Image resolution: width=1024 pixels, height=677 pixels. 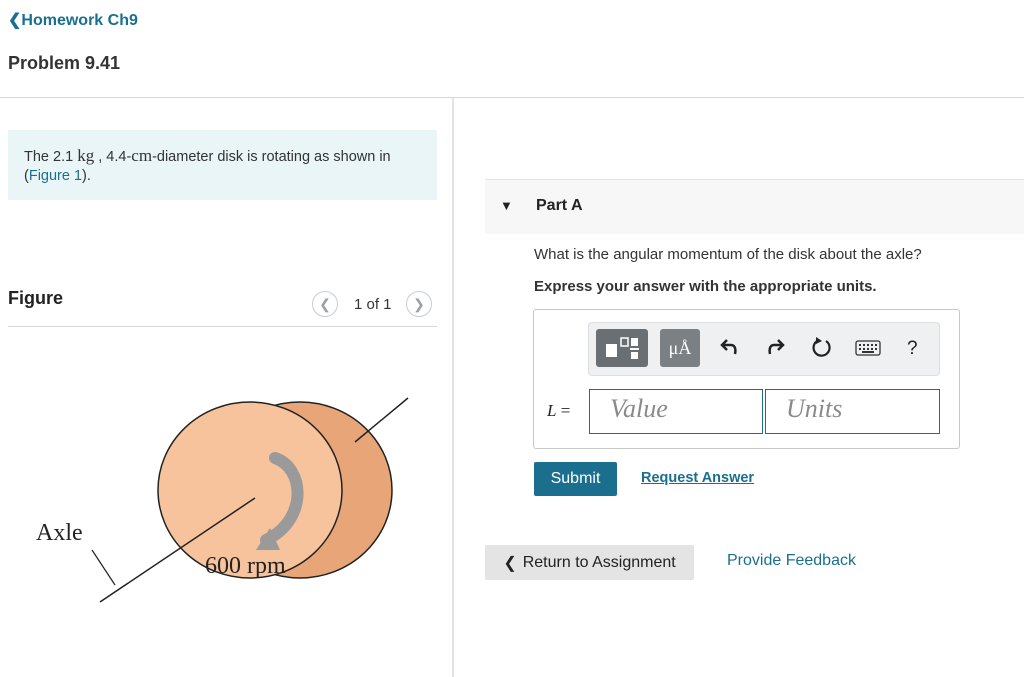 What do you see at coordinates (51, 157) in the screenshot?
I see `intro-text-before: The 2.1` at bounding box center [51, 157].